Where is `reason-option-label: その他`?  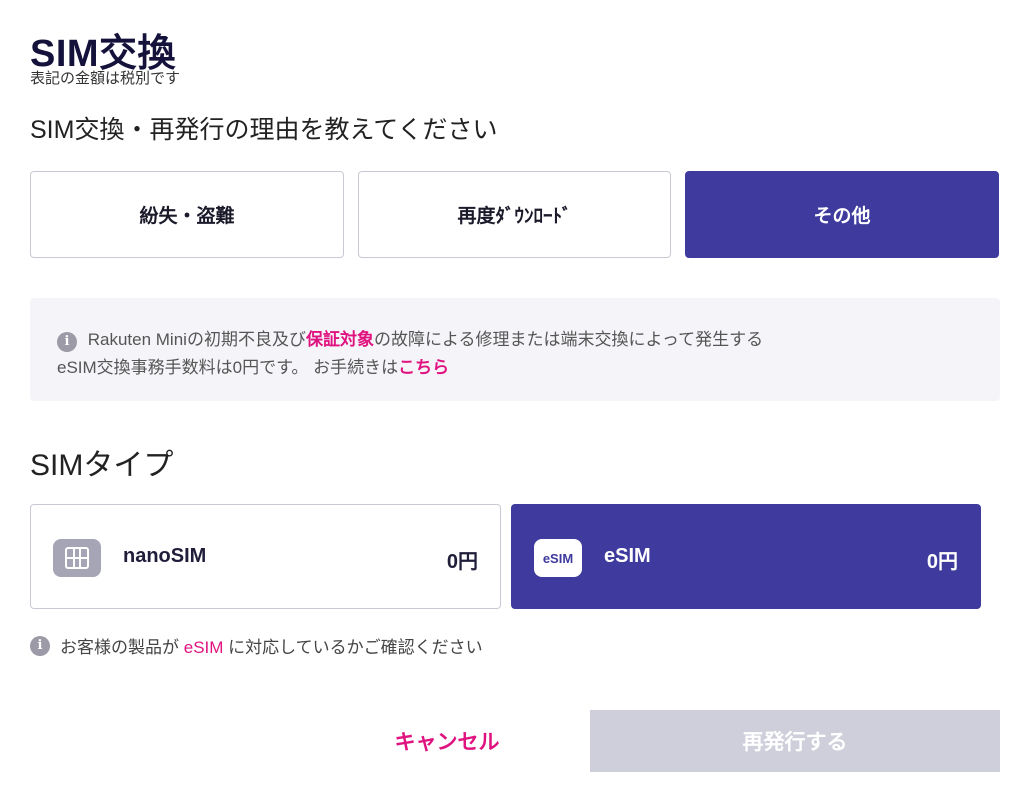 reason-option-label: その他 is located at coordinates (842, 216).